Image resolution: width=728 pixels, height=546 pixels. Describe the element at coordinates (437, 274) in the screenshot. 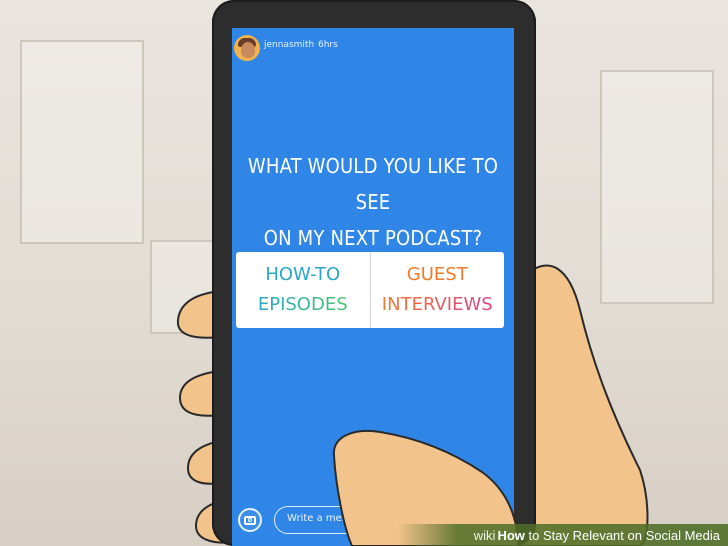

I see `poll-option-2-line-1: GUEST` at that location.